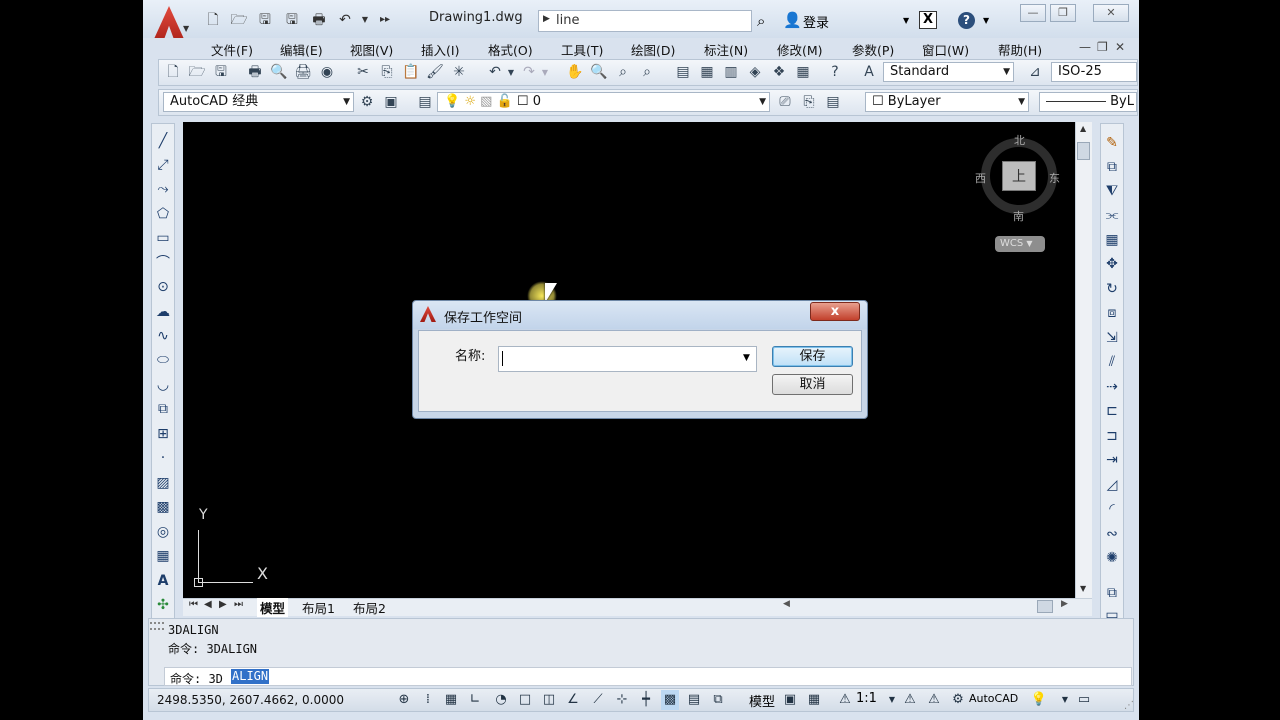  I want to click on circle-icon: ⊙, so click(163, 287).